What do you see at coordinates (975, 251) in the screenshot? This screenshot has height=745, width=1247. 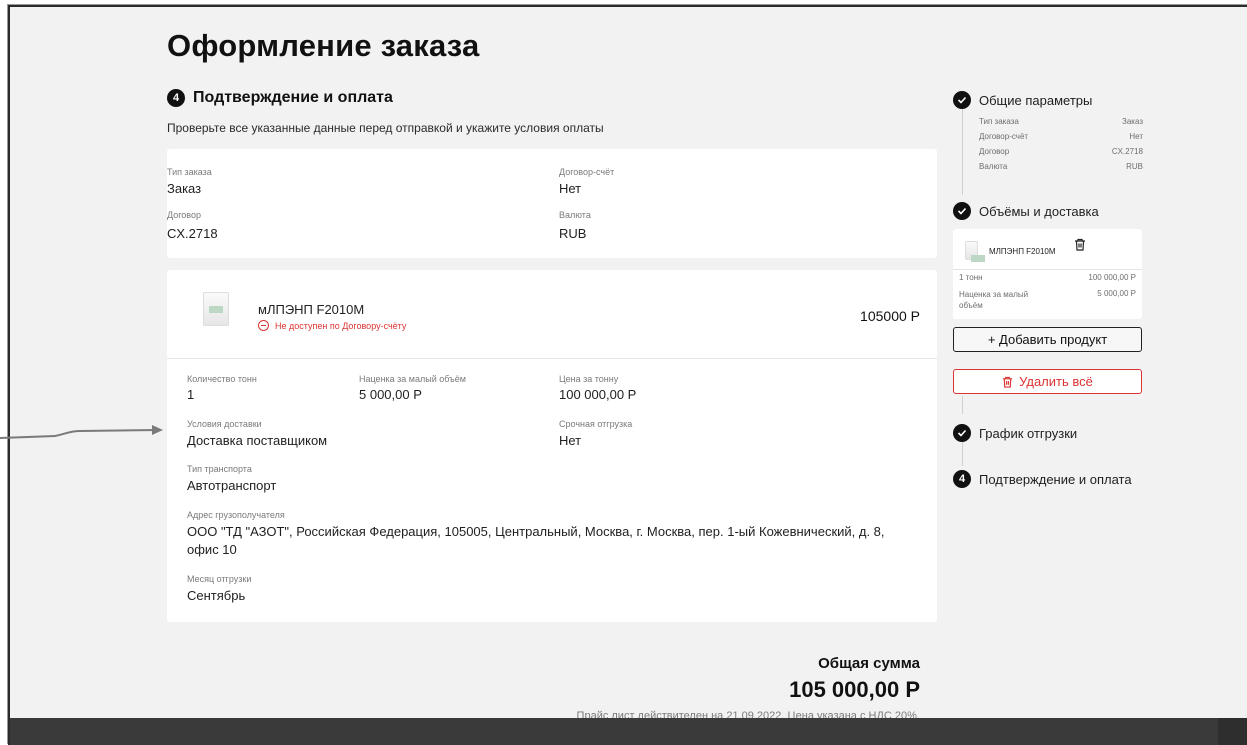 I see `product-thumbnail` at bounding box center [975, 251].